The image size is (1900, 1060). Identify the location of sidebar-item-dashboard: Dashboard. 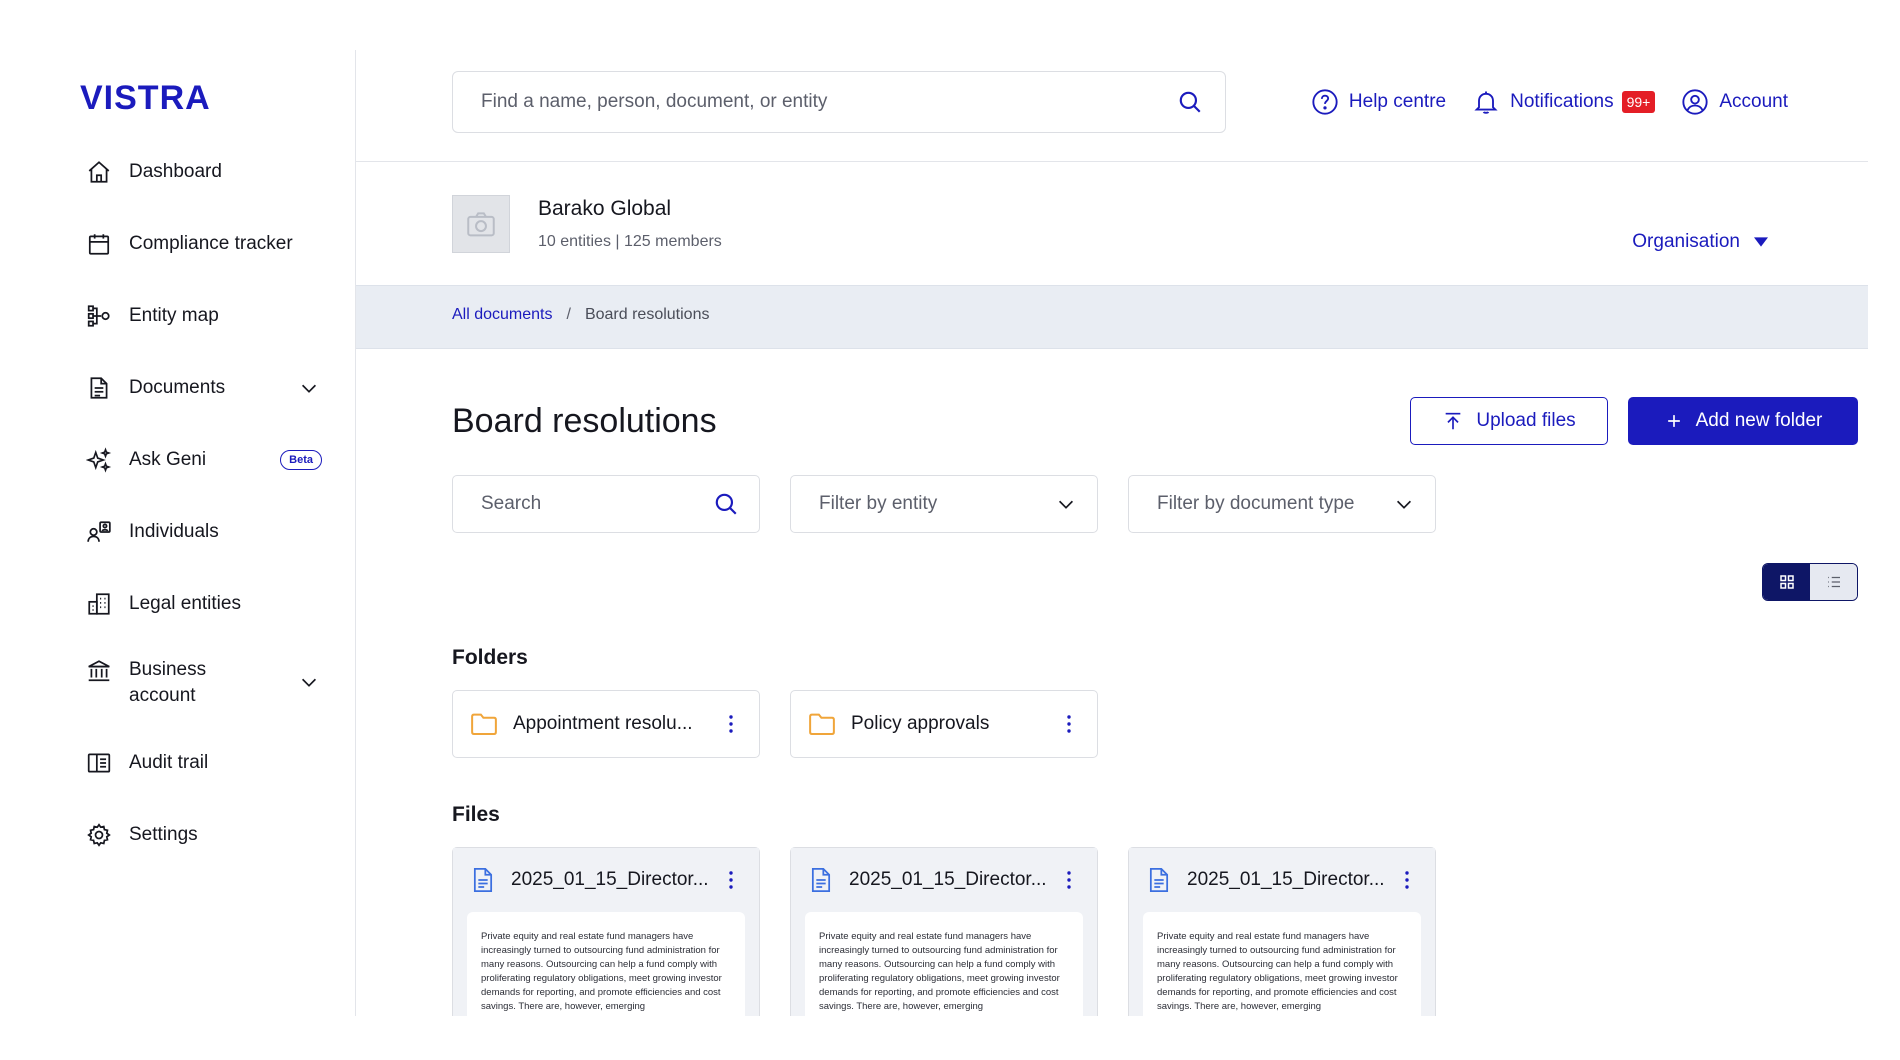
(199, 172).